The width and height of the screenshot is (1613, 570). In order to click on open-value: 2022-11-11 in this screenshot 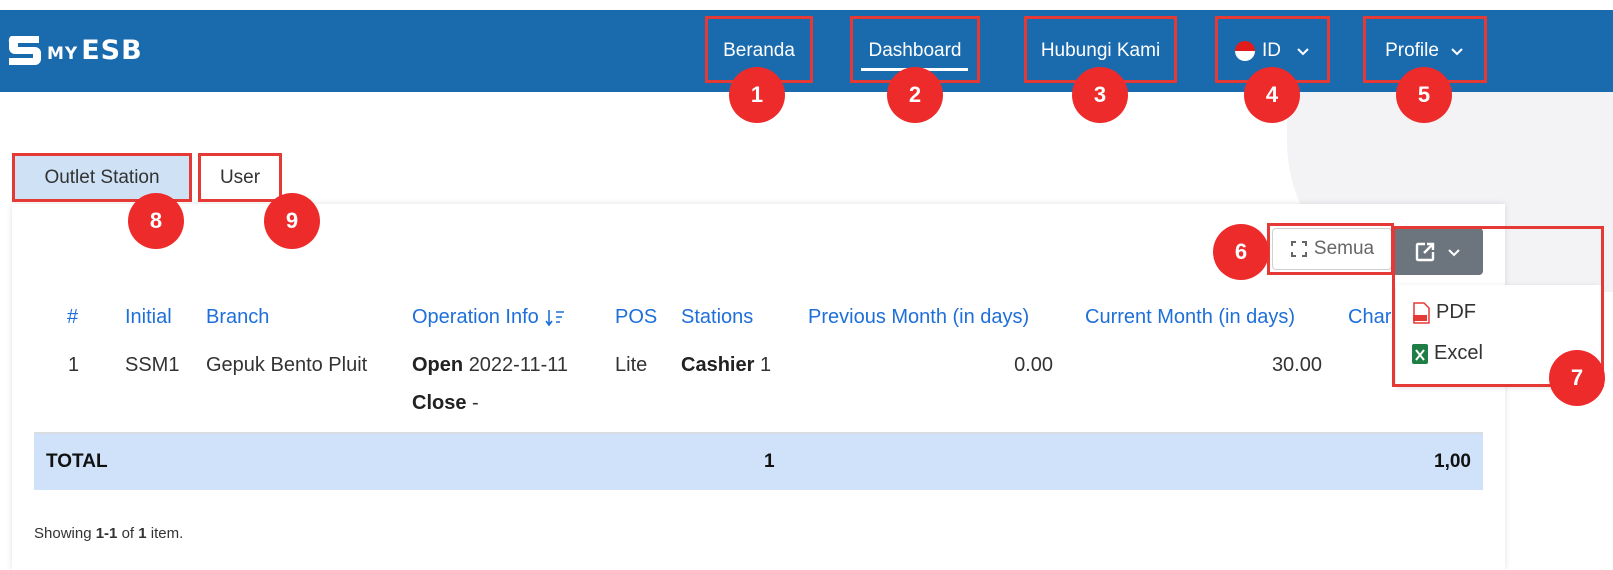, I will do `click(518, 365)`.